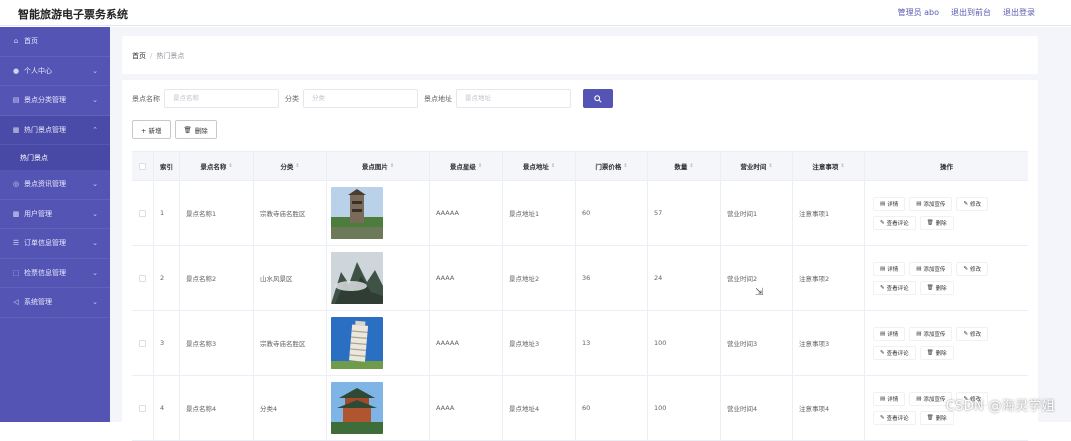 The width and height of the screenshot is (1071, 441). I want to click on top-links: 管理员 abo 退出到前台 退出登录, so click(966, 12).